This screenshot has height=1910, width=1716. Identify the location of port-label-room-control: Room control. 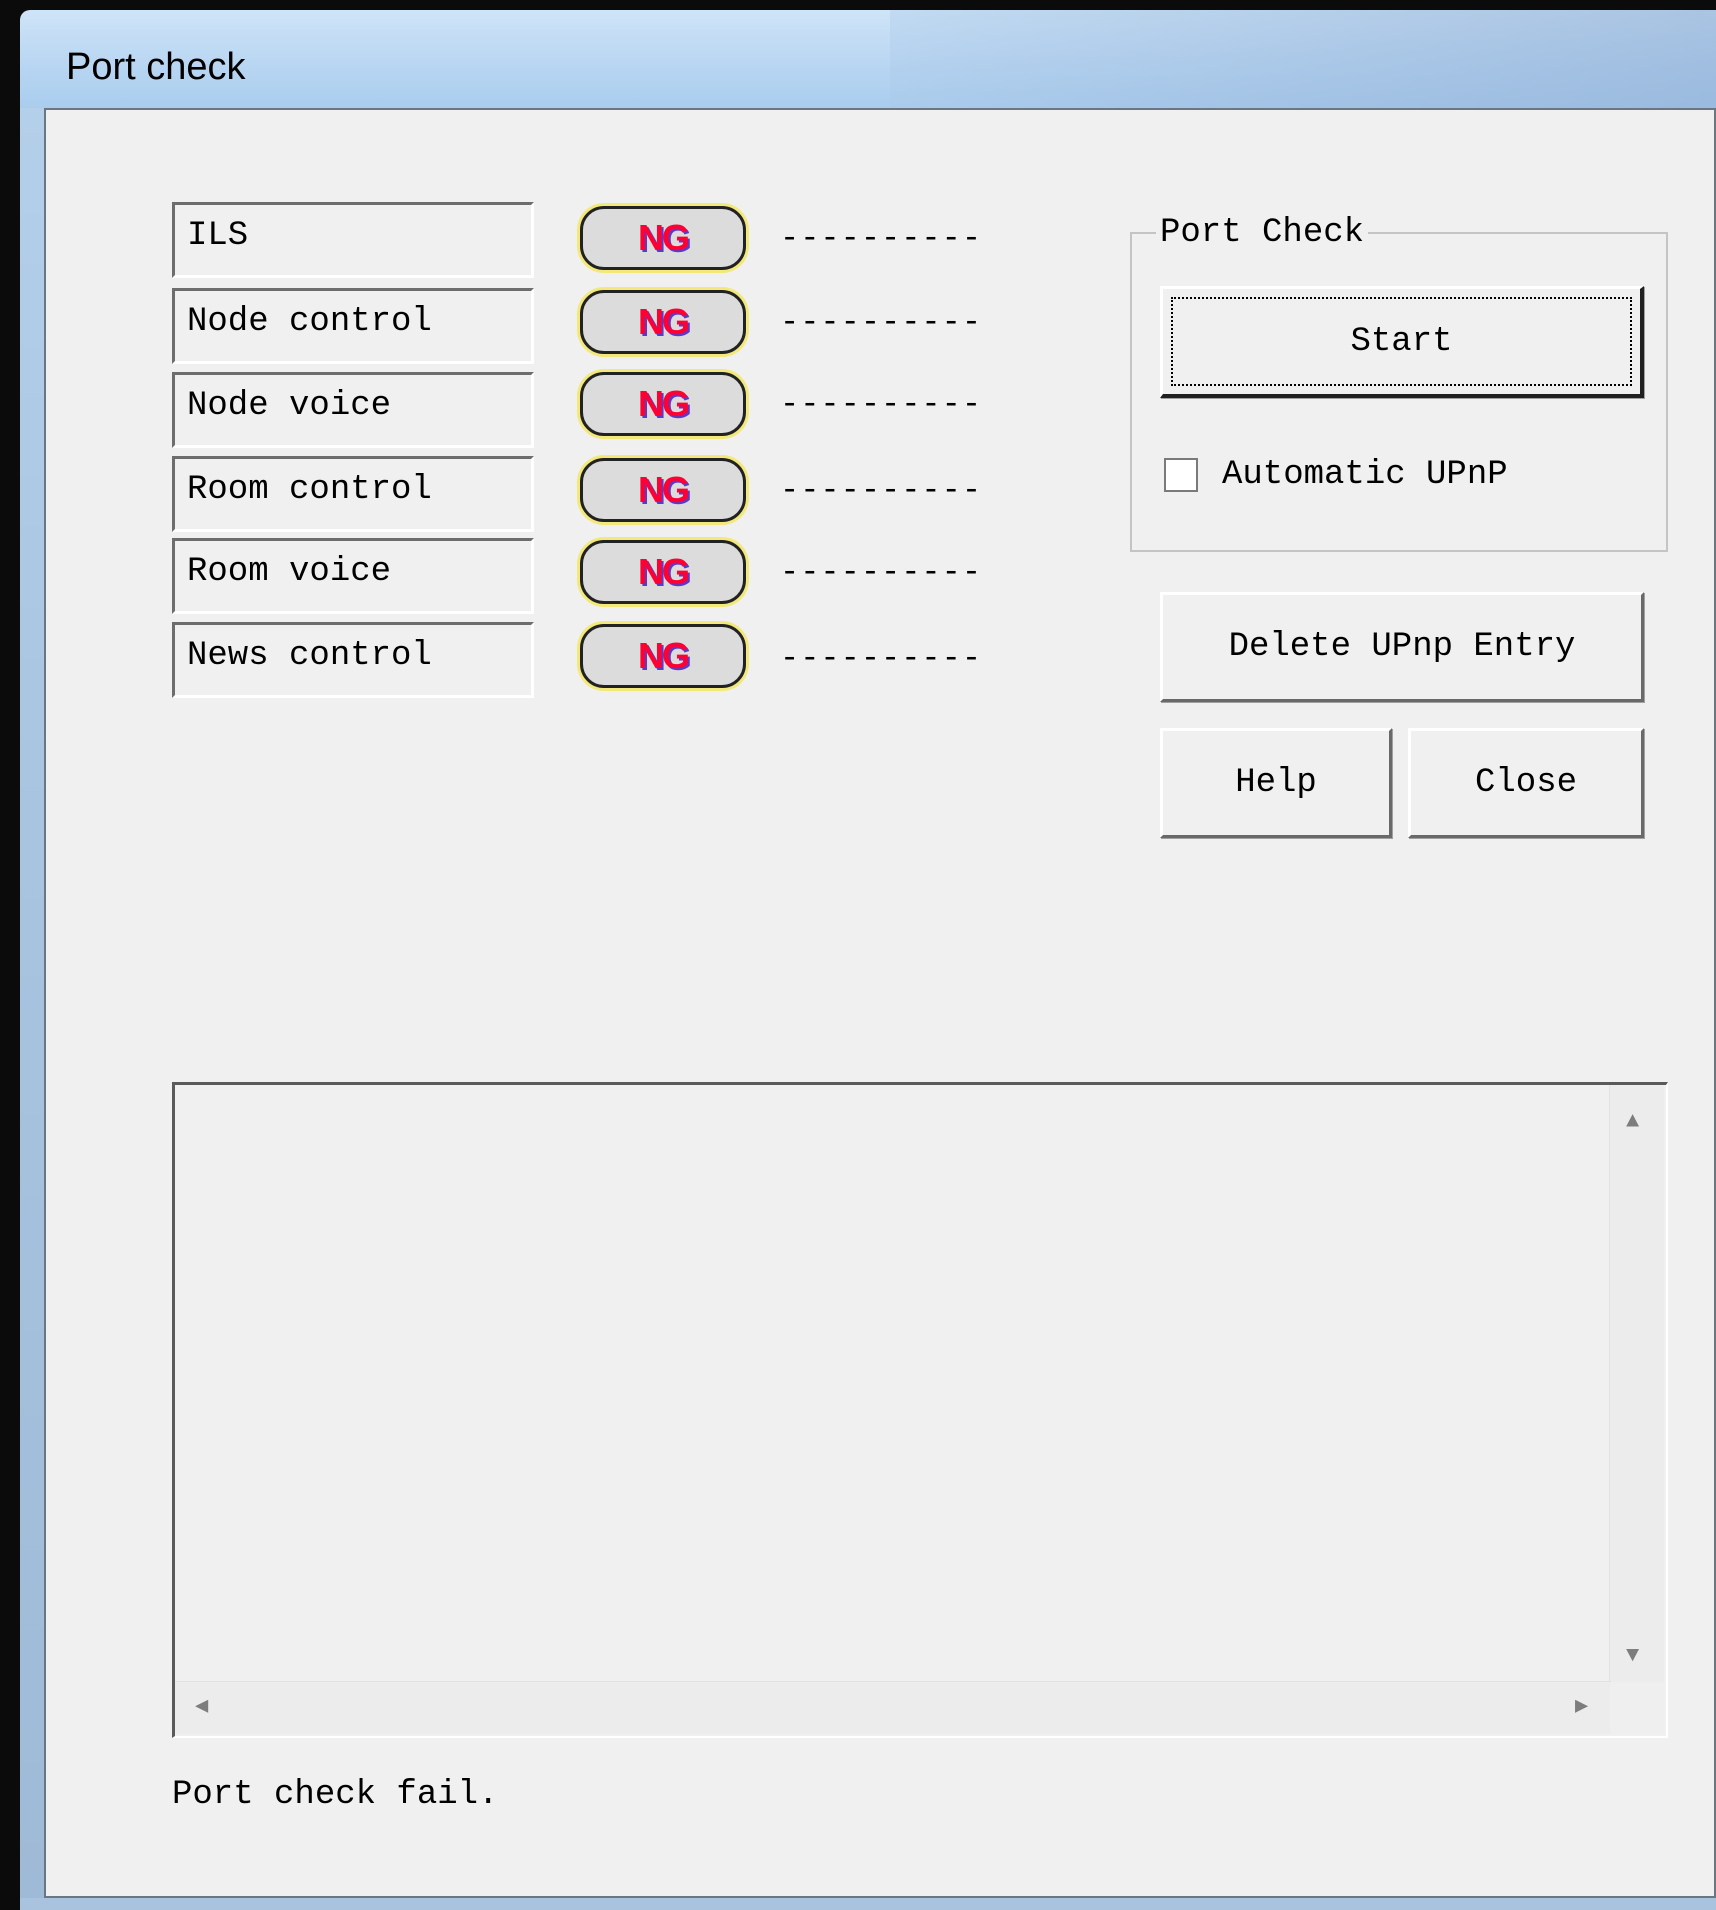
(353, 494).